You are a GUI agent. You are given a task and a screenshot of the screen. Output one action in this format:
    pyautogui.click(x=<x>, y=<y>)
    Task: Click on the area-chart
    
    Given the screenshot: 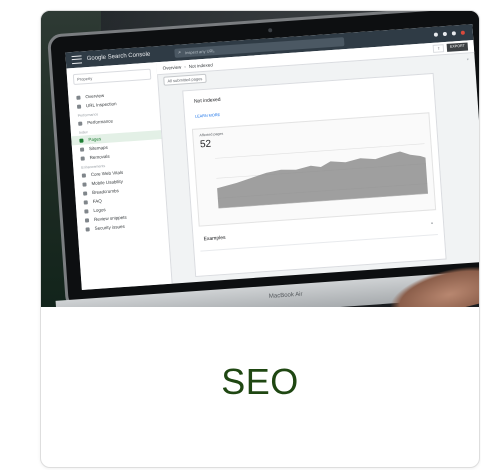 What is the action you would take?
    pyautogui.click(x=321, y=176)
    